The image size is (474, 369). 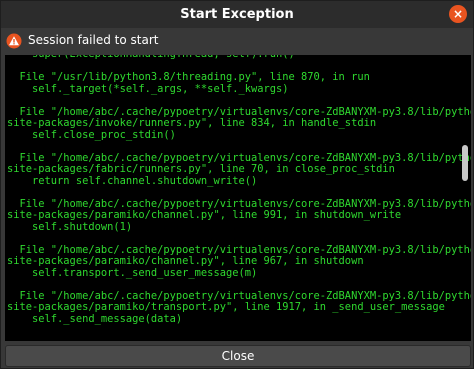 What do you see at coordinates (458, 14) in the screenshot?
I see `window-close-button: ×` at bounding box center [458, 14].